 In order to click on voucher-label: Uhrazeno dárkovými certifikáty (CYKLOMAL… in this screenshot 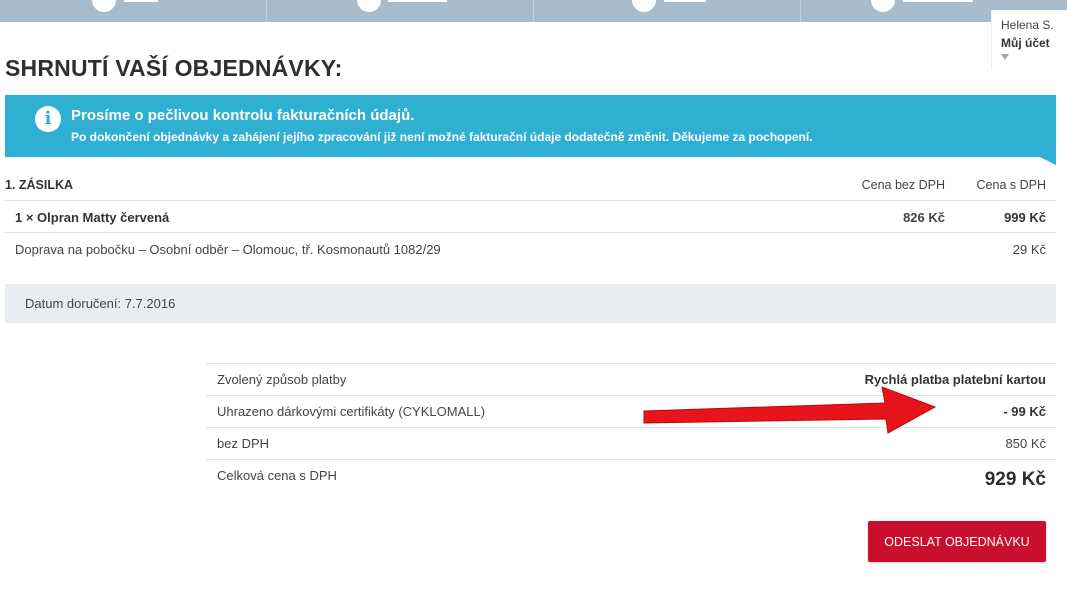, I will do `click(351, 411)`.